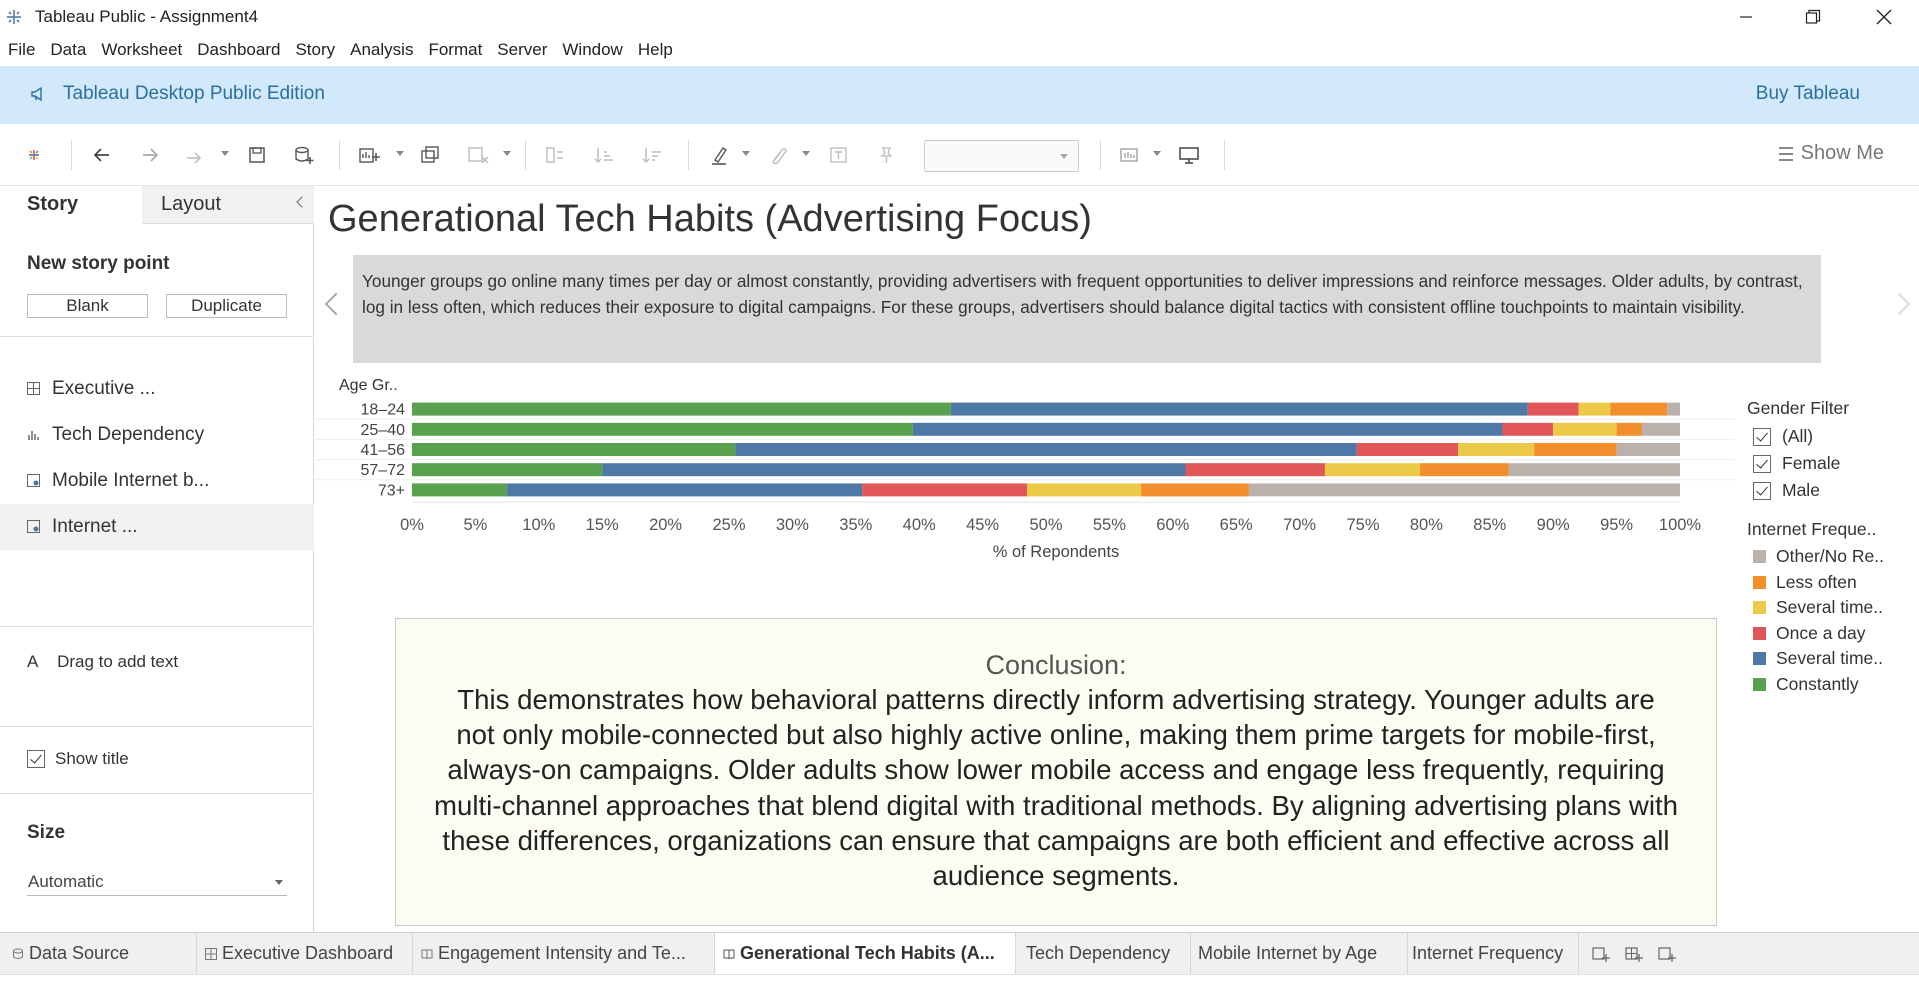 This screenshot has width=1919, height=992. What do you see at coordinates (238, 50) in the screenshot?
I see `menu-dashboard: Dashboard` at bounding box center [238, 50].